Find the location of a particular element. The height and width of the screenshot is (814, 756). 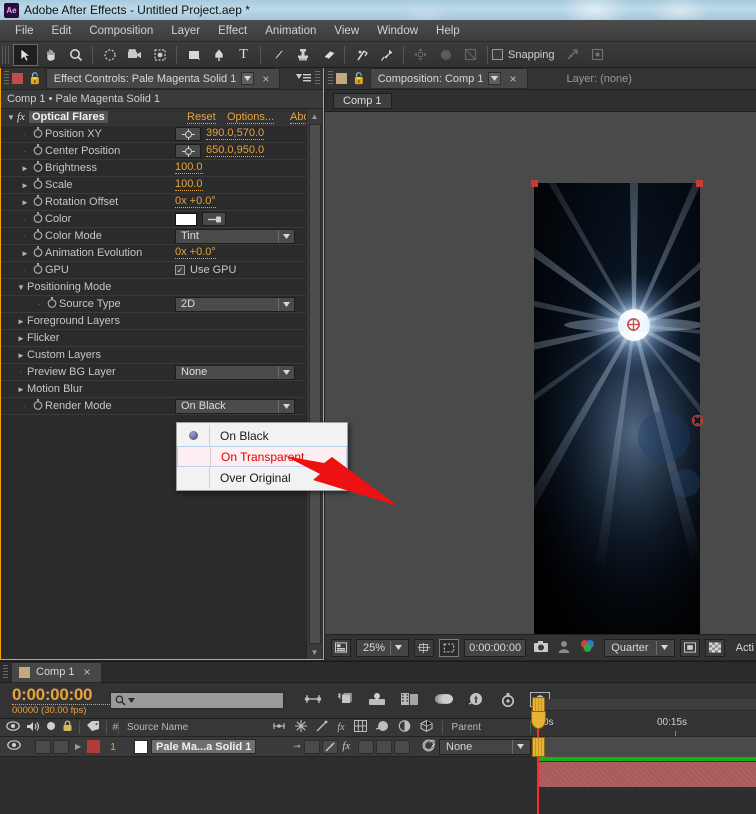

tab-effect-controls: Effect Controls: Pale Magenta Solid 1 × is located at coordinates (163, 78).